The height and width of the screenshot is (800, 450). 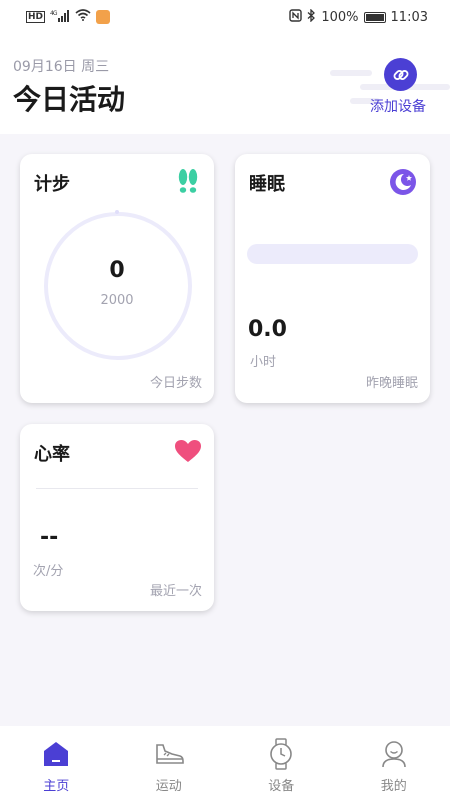 I want to click on app-notification-icon, so click(x=103, y=17).